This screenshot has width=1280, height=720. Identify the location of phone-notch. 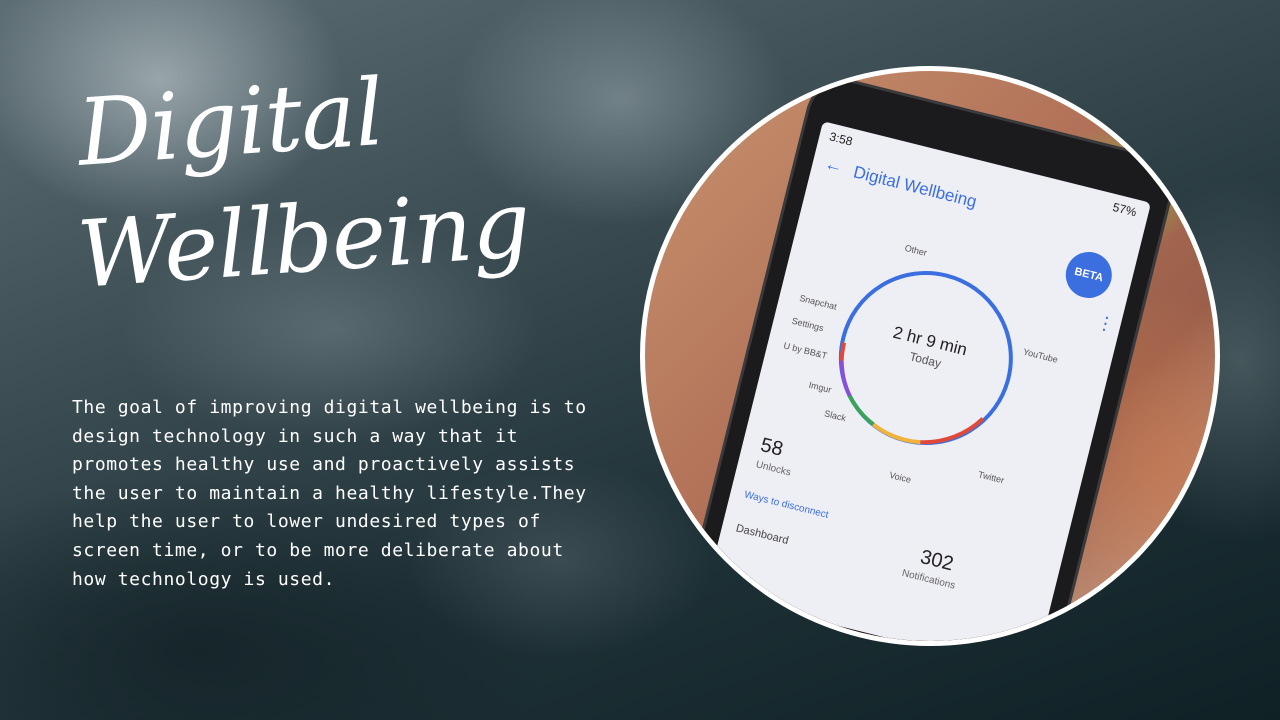
(995, 130).